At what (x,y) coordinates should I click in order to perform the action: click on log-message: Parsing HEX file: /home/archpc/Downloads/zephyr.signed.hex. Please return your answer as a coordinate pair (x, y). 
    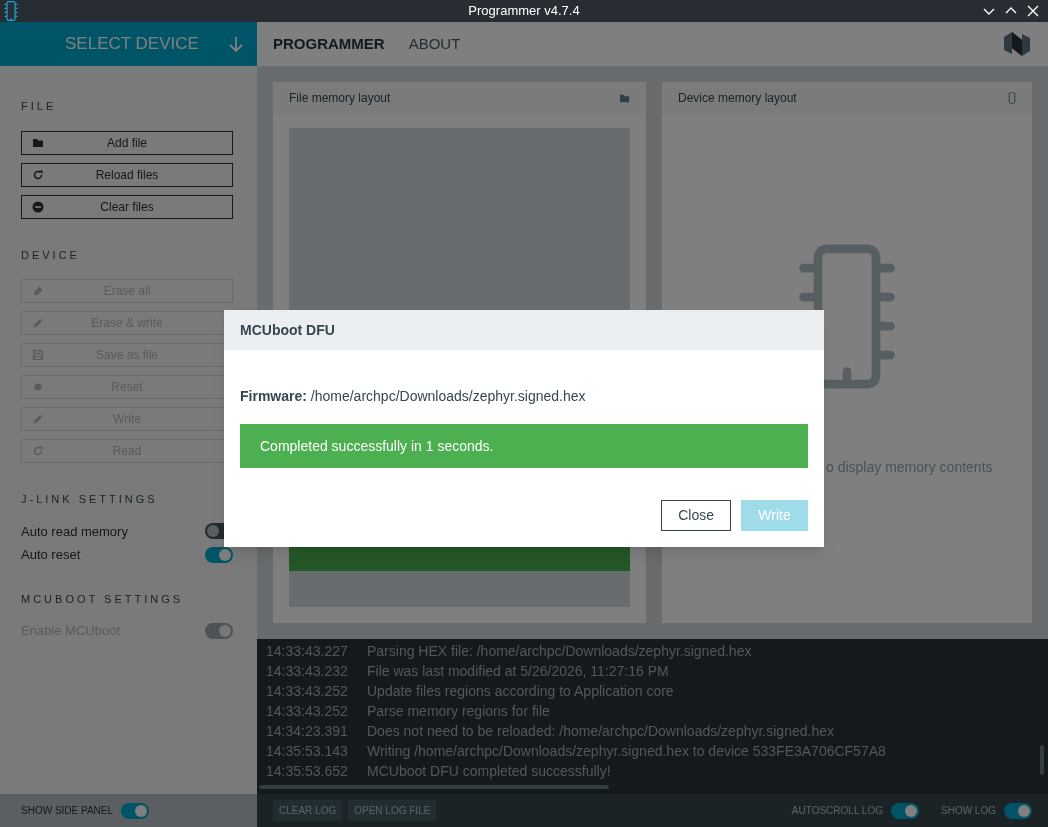
    Looking at the image, I should click on (559, 651).